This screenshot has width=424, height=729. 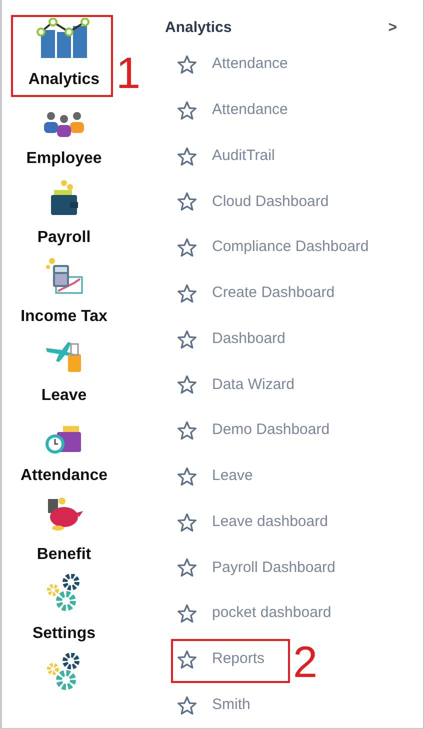 I want to click on module-label: Analytics, so click(x=64, y=80).